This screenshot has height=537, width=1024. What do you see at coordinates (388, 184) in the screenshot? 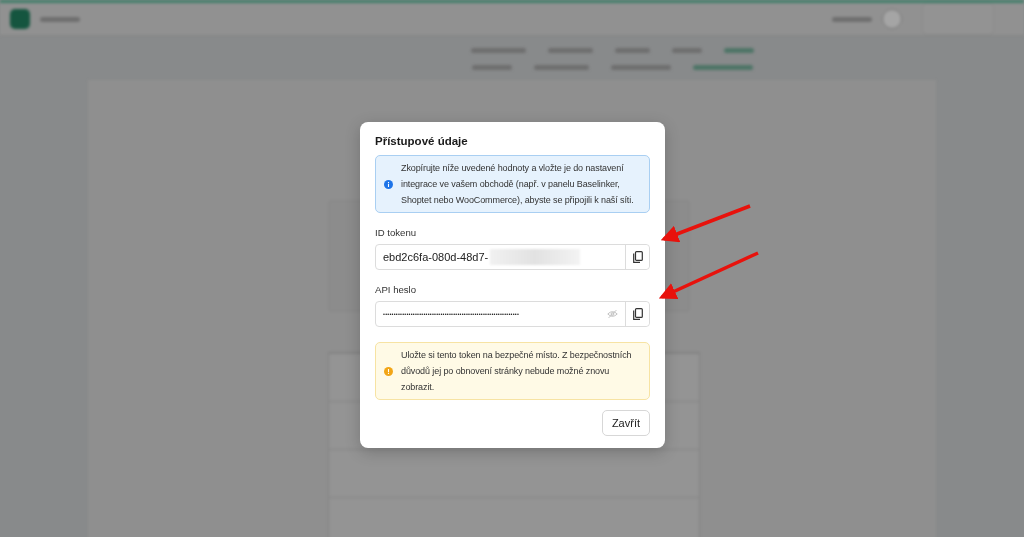
I see `info-icon` at bounding box center [388, 184].